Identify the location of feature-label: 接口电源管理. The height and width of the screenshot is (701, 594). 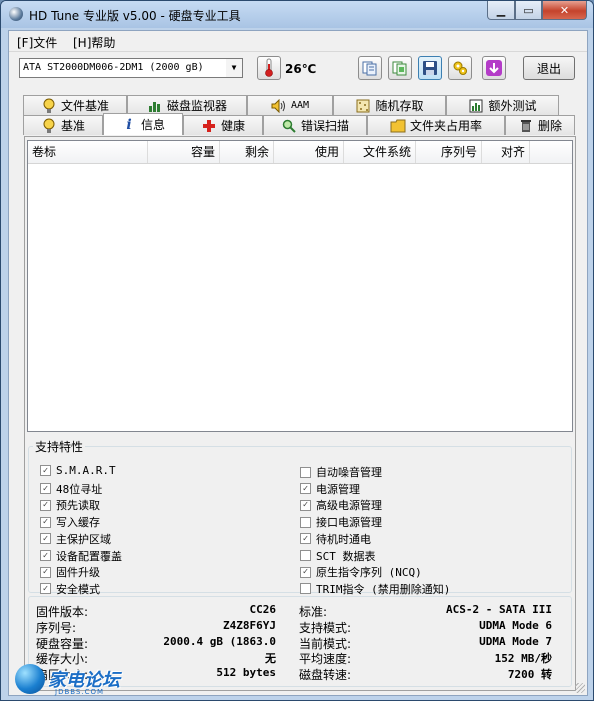
(349, 523).